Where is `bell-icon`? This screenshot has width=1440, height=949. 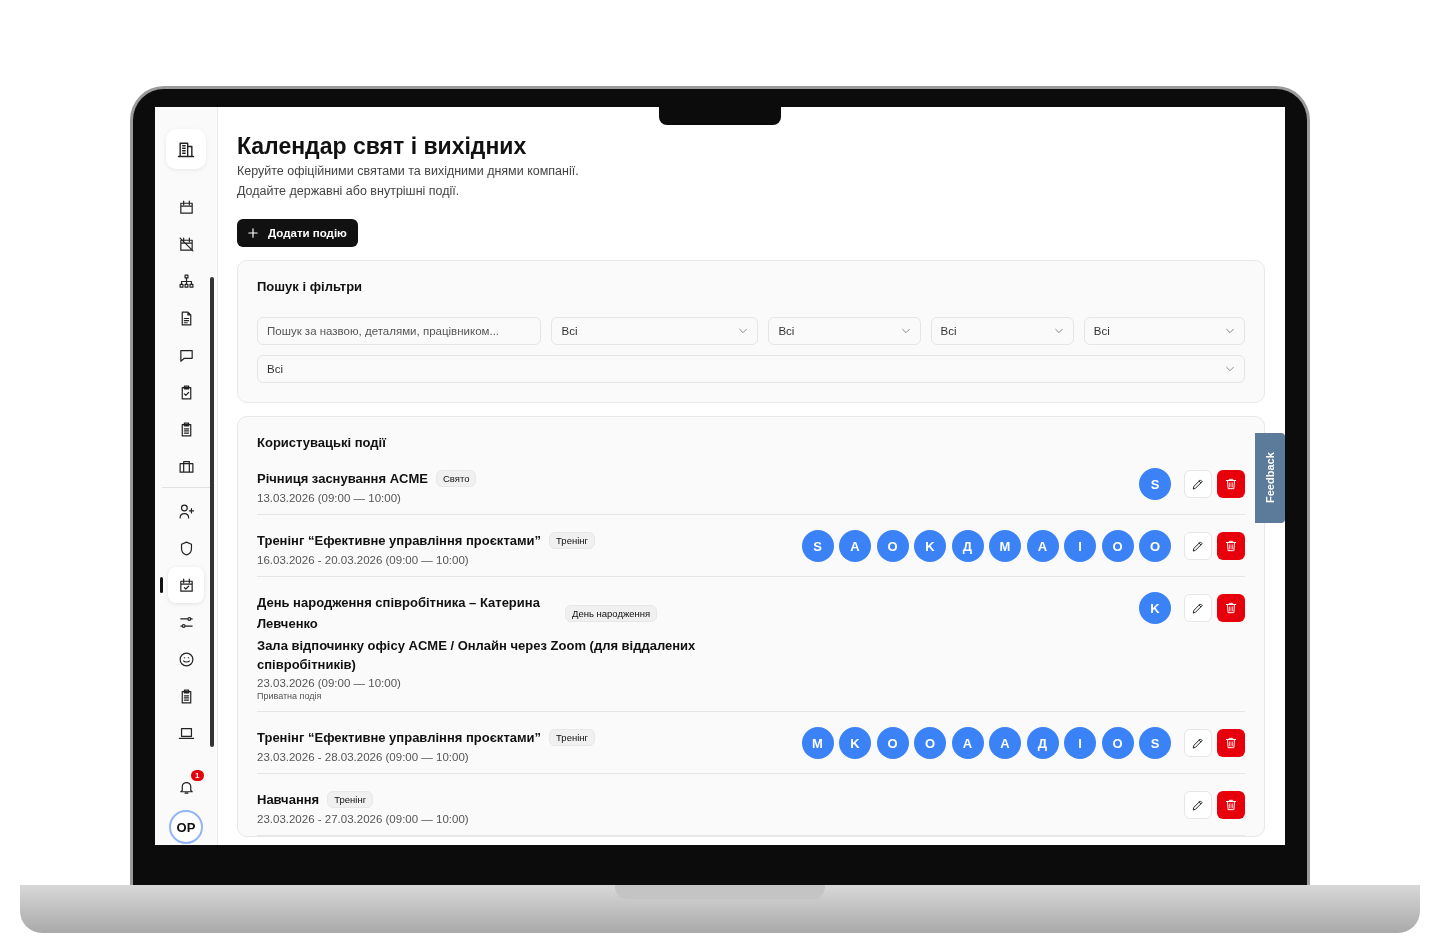
bell-icon is located at coordinates (186, 787).